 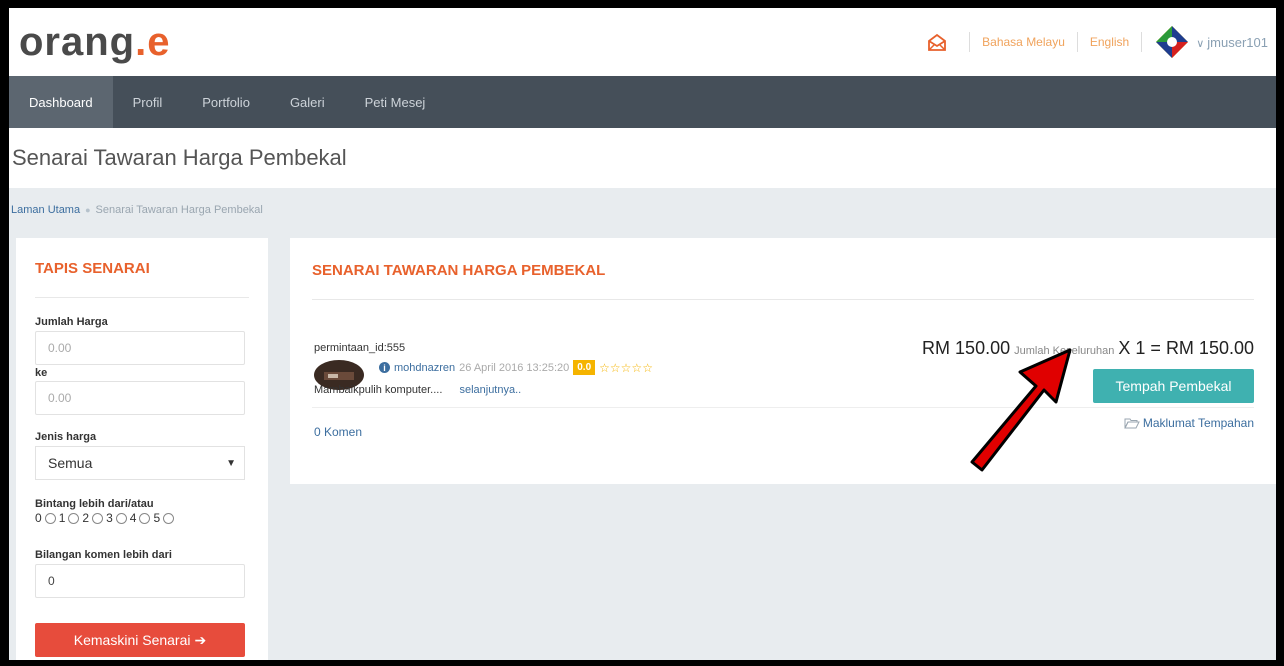 I want to click on star-option-label: 4, so click(x=133, y=518).